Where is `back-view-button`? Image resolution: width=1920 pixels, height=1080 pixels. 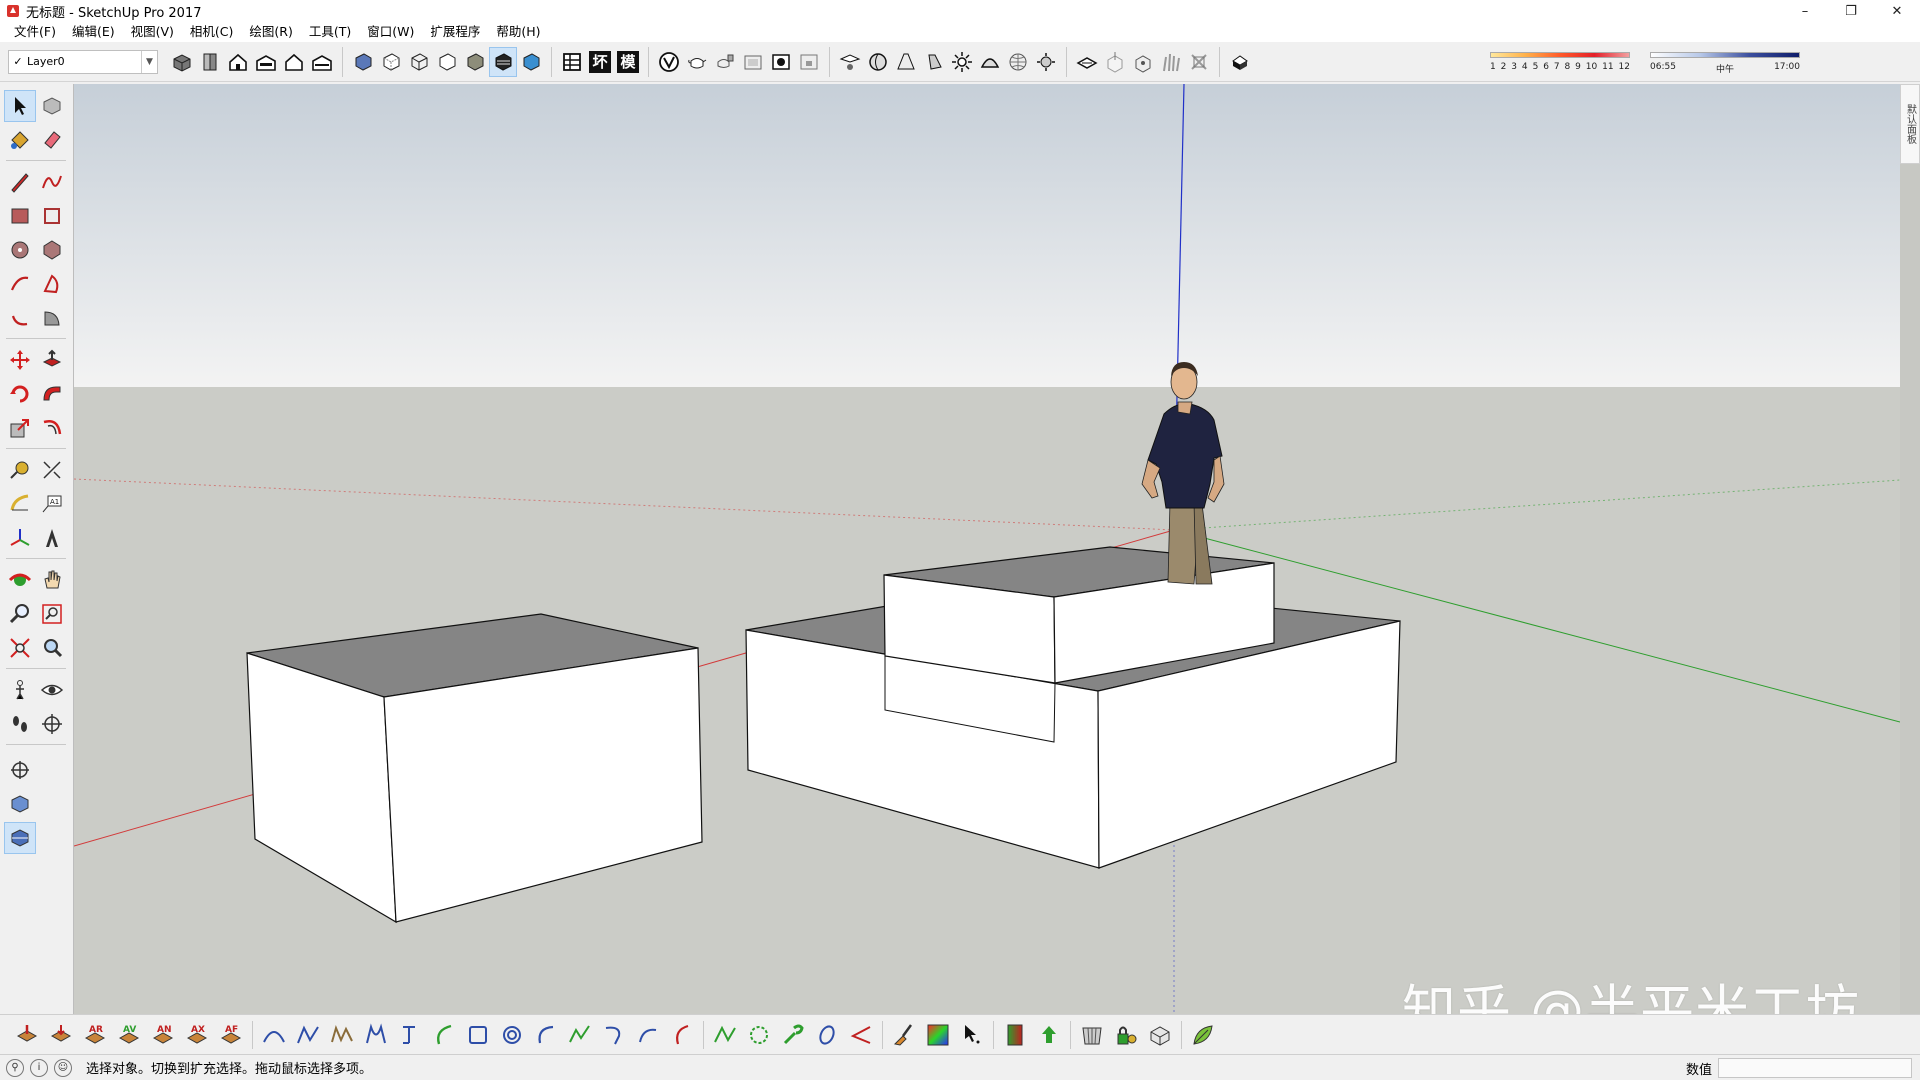 back-view-button is located at coordinates (294, 62).